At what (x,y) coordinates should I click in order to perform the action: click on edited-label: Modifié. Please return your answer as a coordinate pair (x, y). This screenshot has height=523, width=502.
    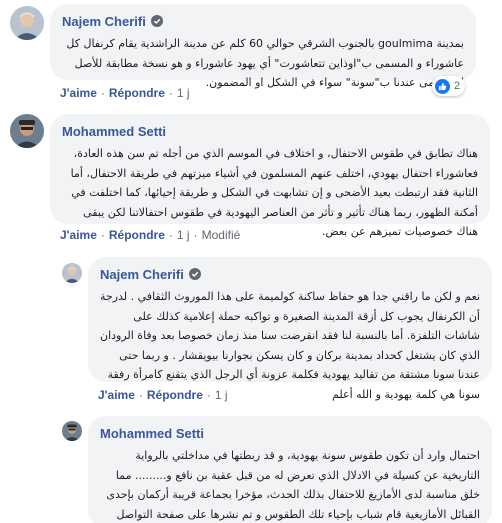
    Looking at the image, I should click on (221, 235).